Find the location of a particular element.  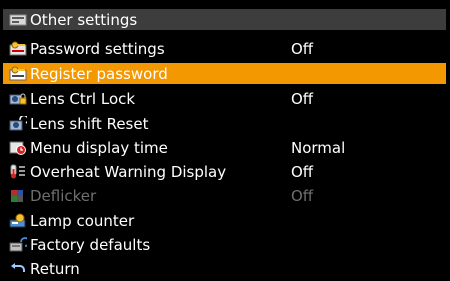

menu-item-label: Lens shift Reset is located at coordinates (89, 123).